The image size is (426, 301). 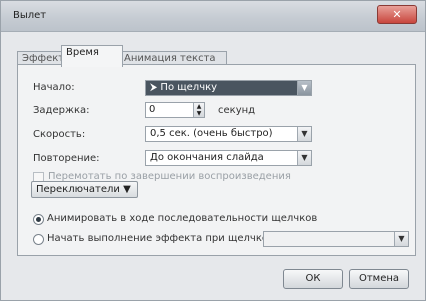 I want to click on title-bar: Вылет ✕, so click(x=213, y=16).